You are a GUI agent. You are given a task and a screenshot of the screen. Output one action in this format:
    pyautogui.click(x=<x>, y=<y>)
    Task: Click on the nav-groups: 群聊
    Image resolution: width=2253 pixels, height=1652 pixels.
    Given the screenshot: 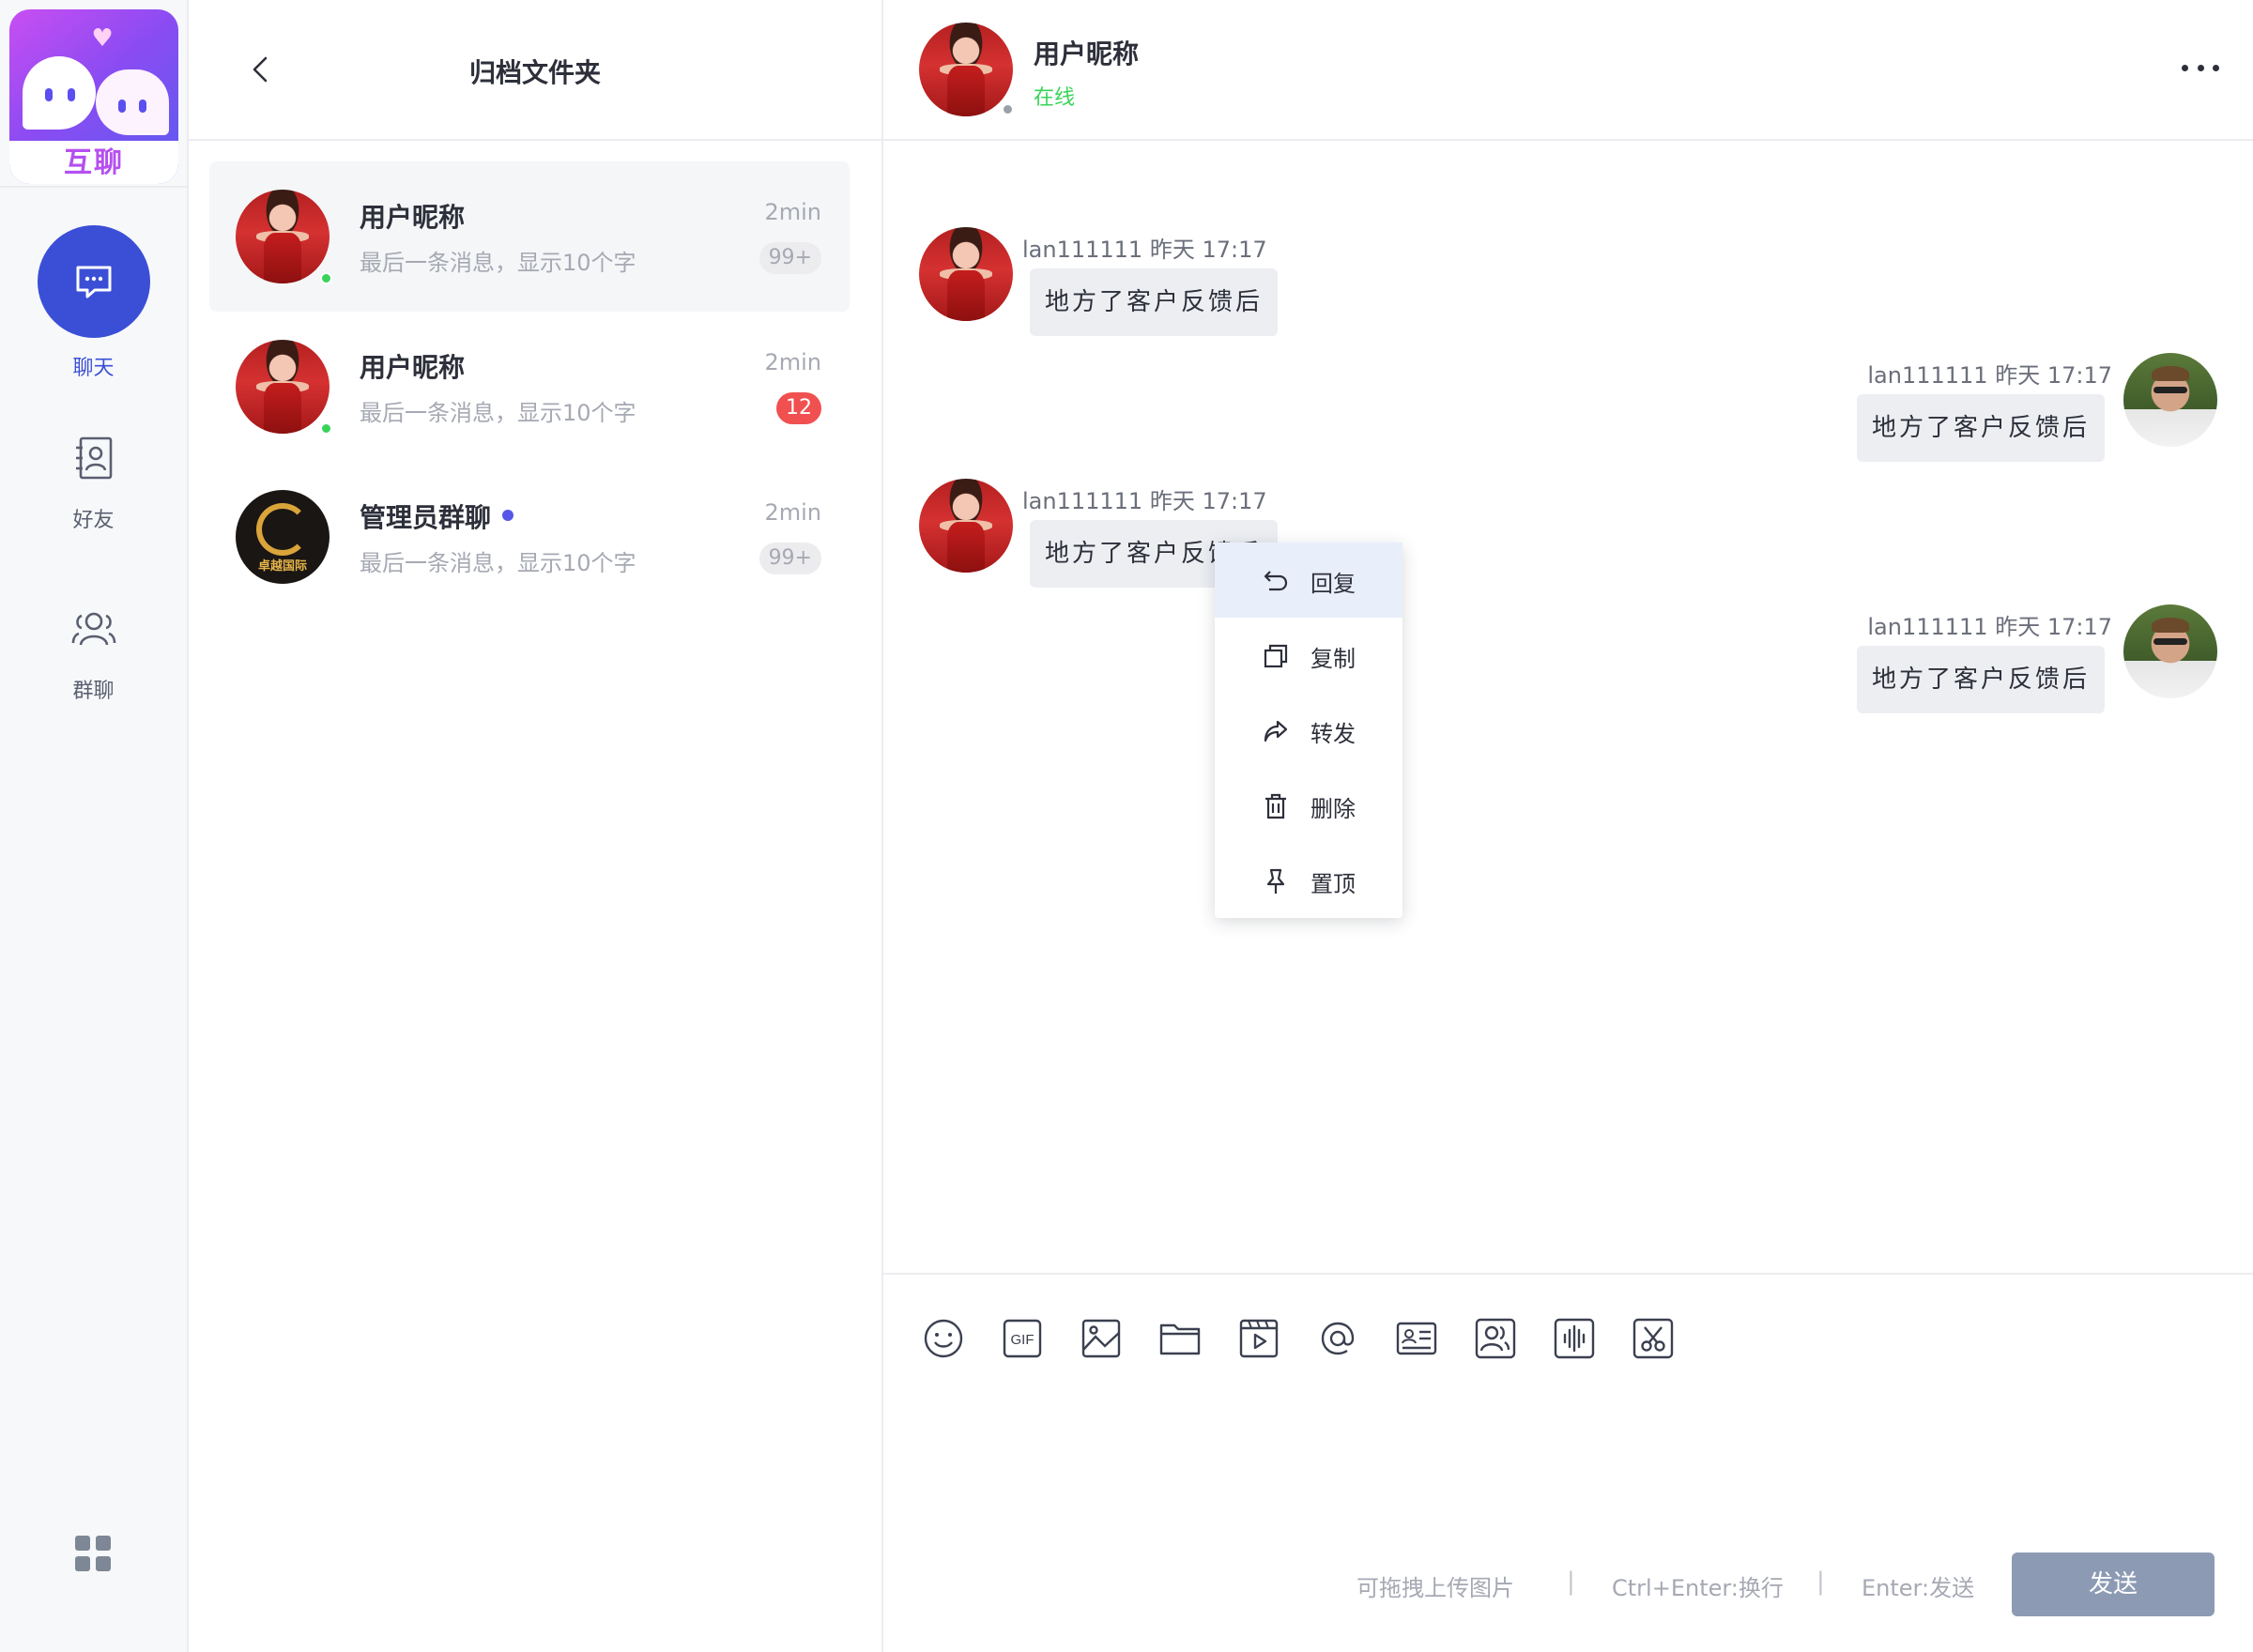 What is the action you would take?
    pyautogui.click(x=93, y=652)
    